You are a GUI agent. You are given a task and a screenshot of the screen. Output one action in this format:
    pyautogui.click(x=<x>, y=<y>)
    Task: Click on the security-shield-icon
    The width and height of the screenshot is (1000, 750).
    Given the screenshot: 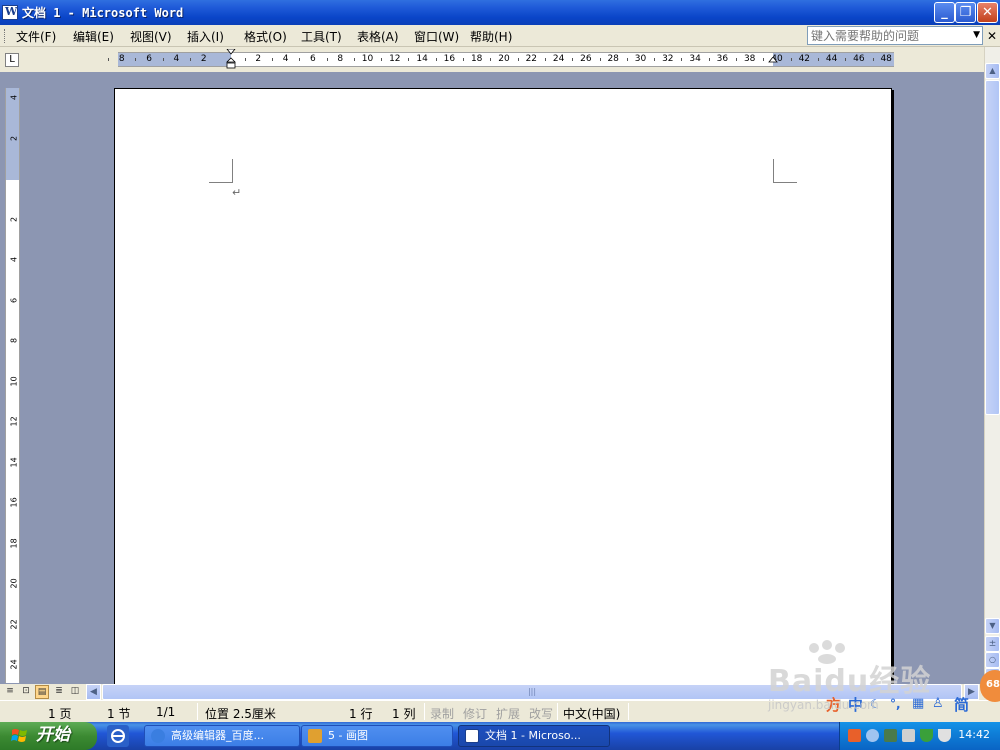 What is the action you would take?
    pyautogui.click(x=926, y=735)
    